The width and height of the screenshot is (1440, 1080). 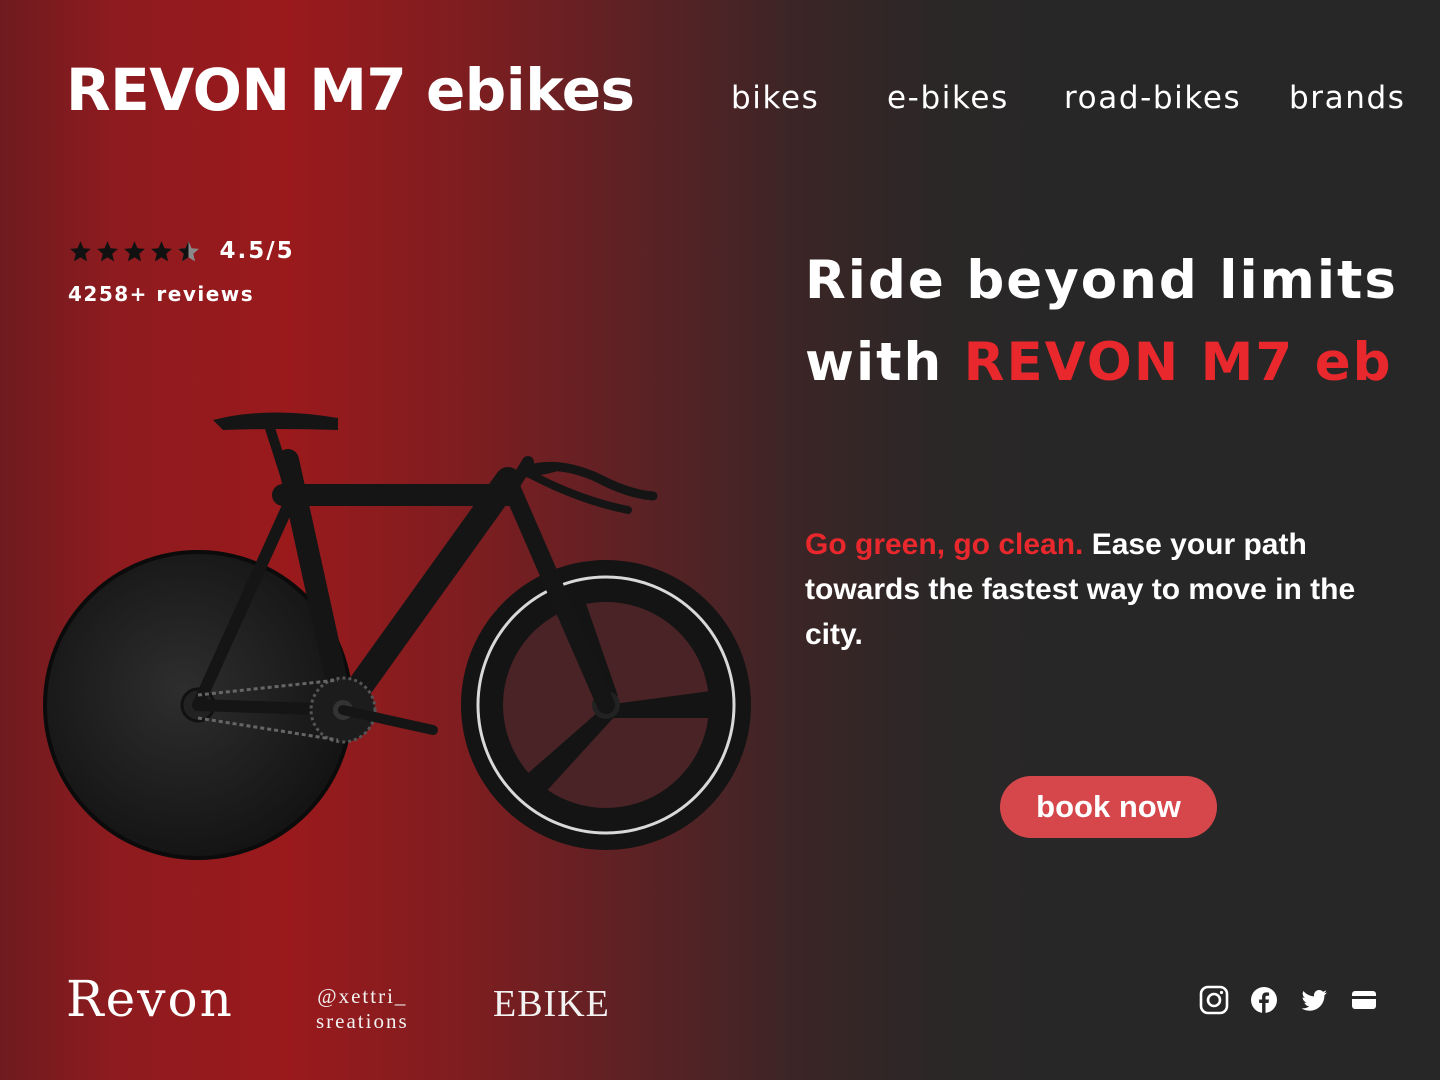 I want to click on half-star-icon, so click(x=188, y=250).